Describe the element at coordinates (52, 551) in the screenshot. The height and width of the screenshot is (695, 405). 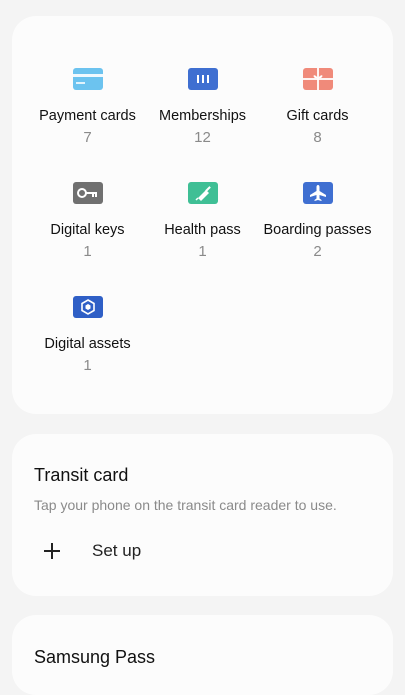
I see `plus-icon` at that location.